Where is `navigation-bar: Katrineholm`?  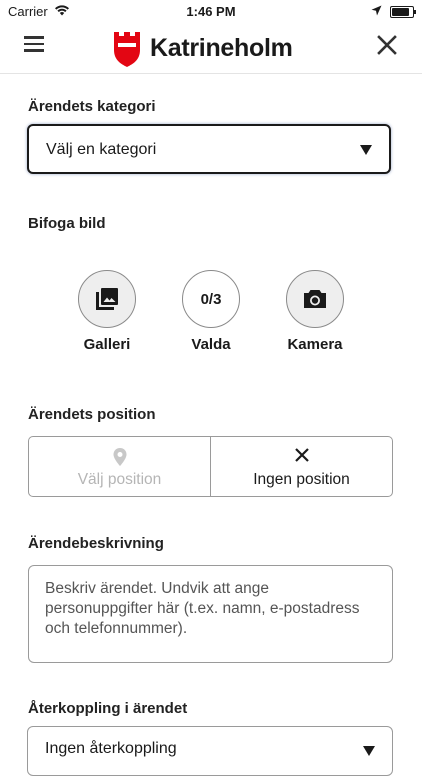 navigation-bar: Katrineholm is located at coordinates (211, 48).